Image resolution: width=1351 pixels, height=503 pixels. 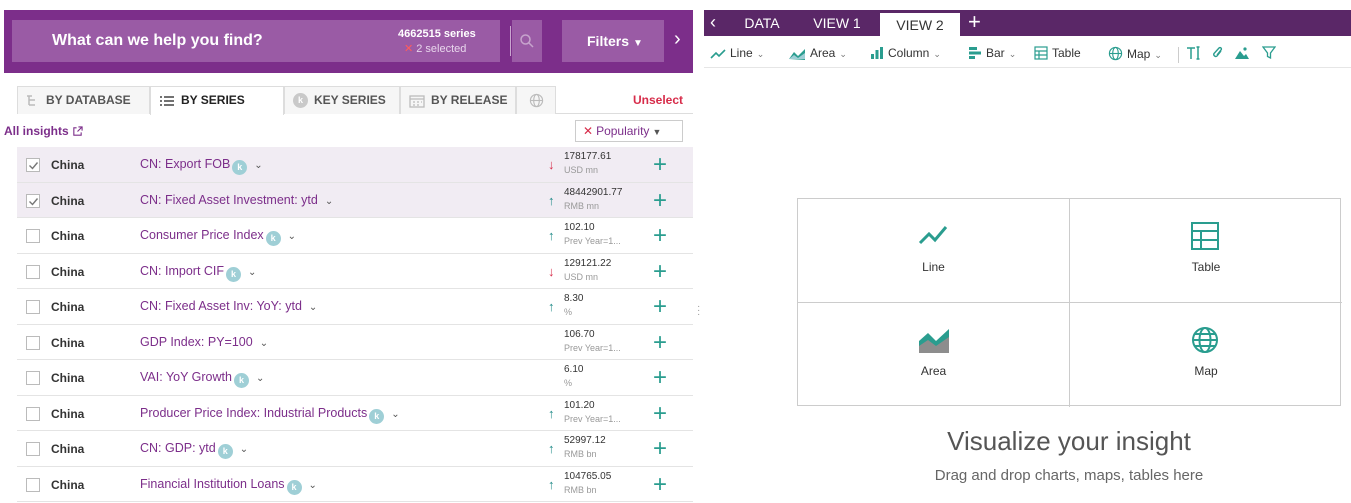 I want to click on filters-label: Filters, so click(x=608, y=41).